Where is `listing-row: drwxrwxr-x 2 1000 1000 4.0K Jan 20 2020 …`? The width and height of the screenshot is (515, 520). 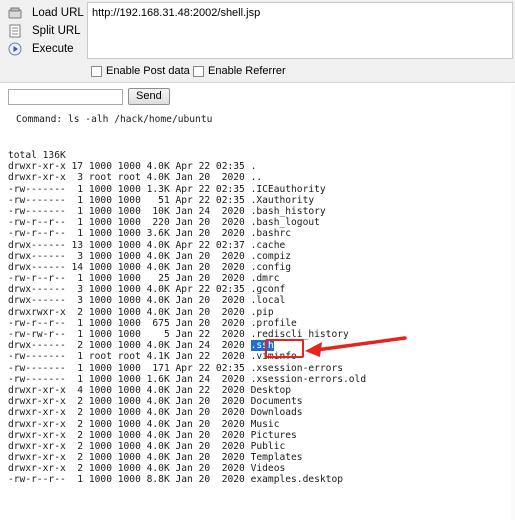
listing-row: drwxrwxr-x 2 1000 1000 4.0K Jan 20 2020 … is located at coordinates (187, 312).